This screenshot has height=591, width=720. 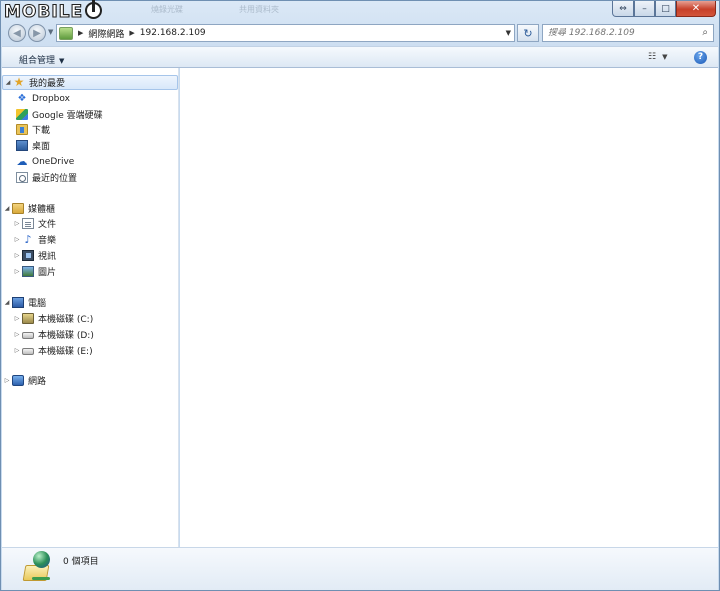 I want to click on tree-item-label: Dropbox, so click(x=51, y=98).